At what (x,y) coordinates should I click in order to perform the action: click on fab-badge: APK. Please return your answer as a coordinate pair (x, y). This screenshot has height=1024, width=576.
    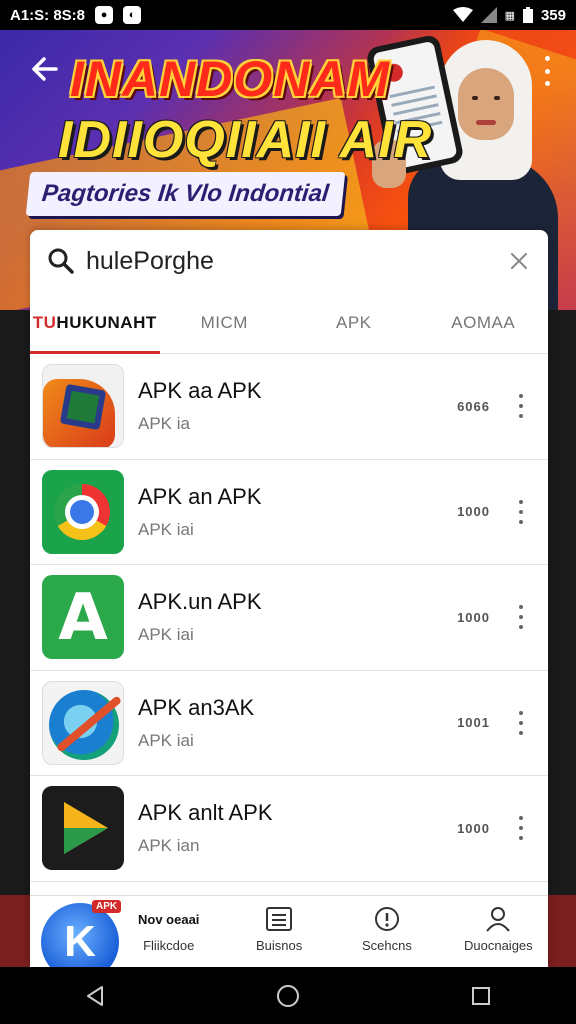
    Looking at the image, I should click on (107, 906).